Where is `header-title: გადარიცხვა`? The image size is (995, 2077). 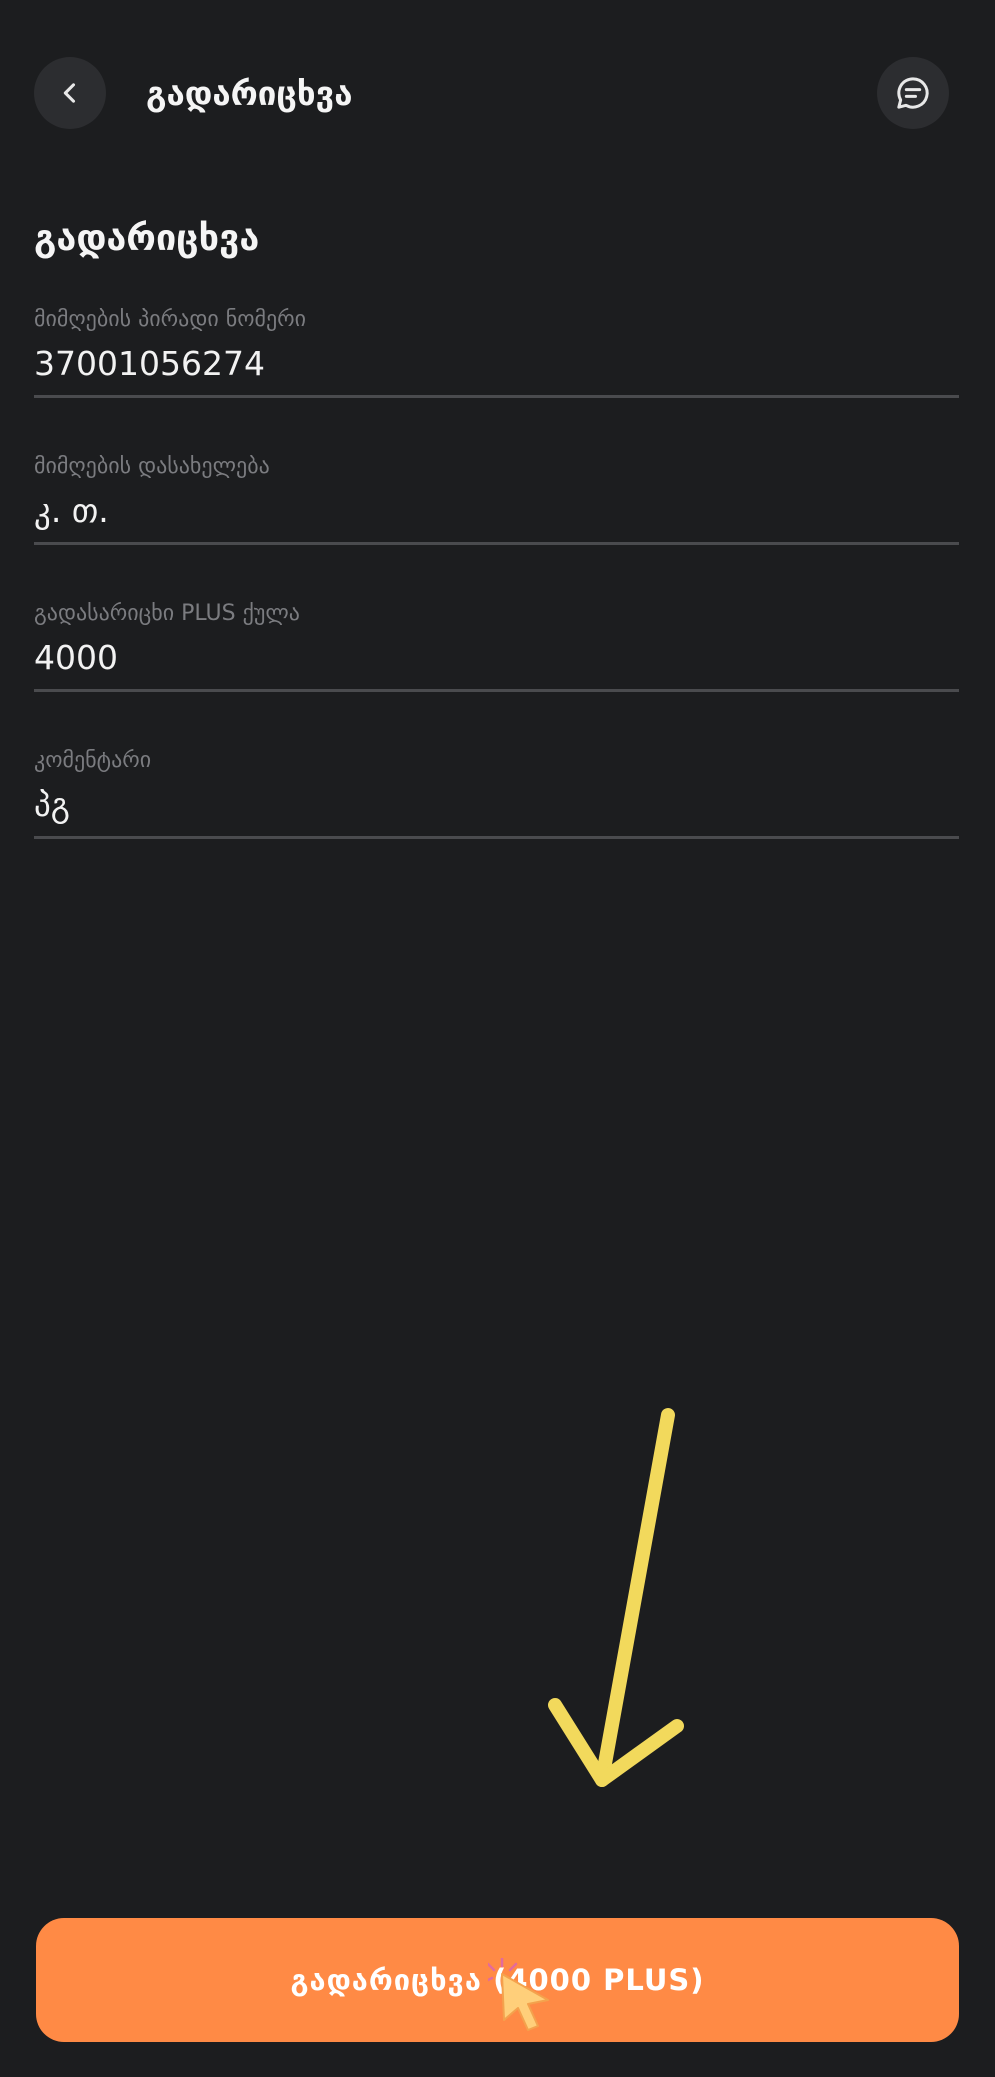 header-title: გადარიცხვა is located at coordinates (249, 93).